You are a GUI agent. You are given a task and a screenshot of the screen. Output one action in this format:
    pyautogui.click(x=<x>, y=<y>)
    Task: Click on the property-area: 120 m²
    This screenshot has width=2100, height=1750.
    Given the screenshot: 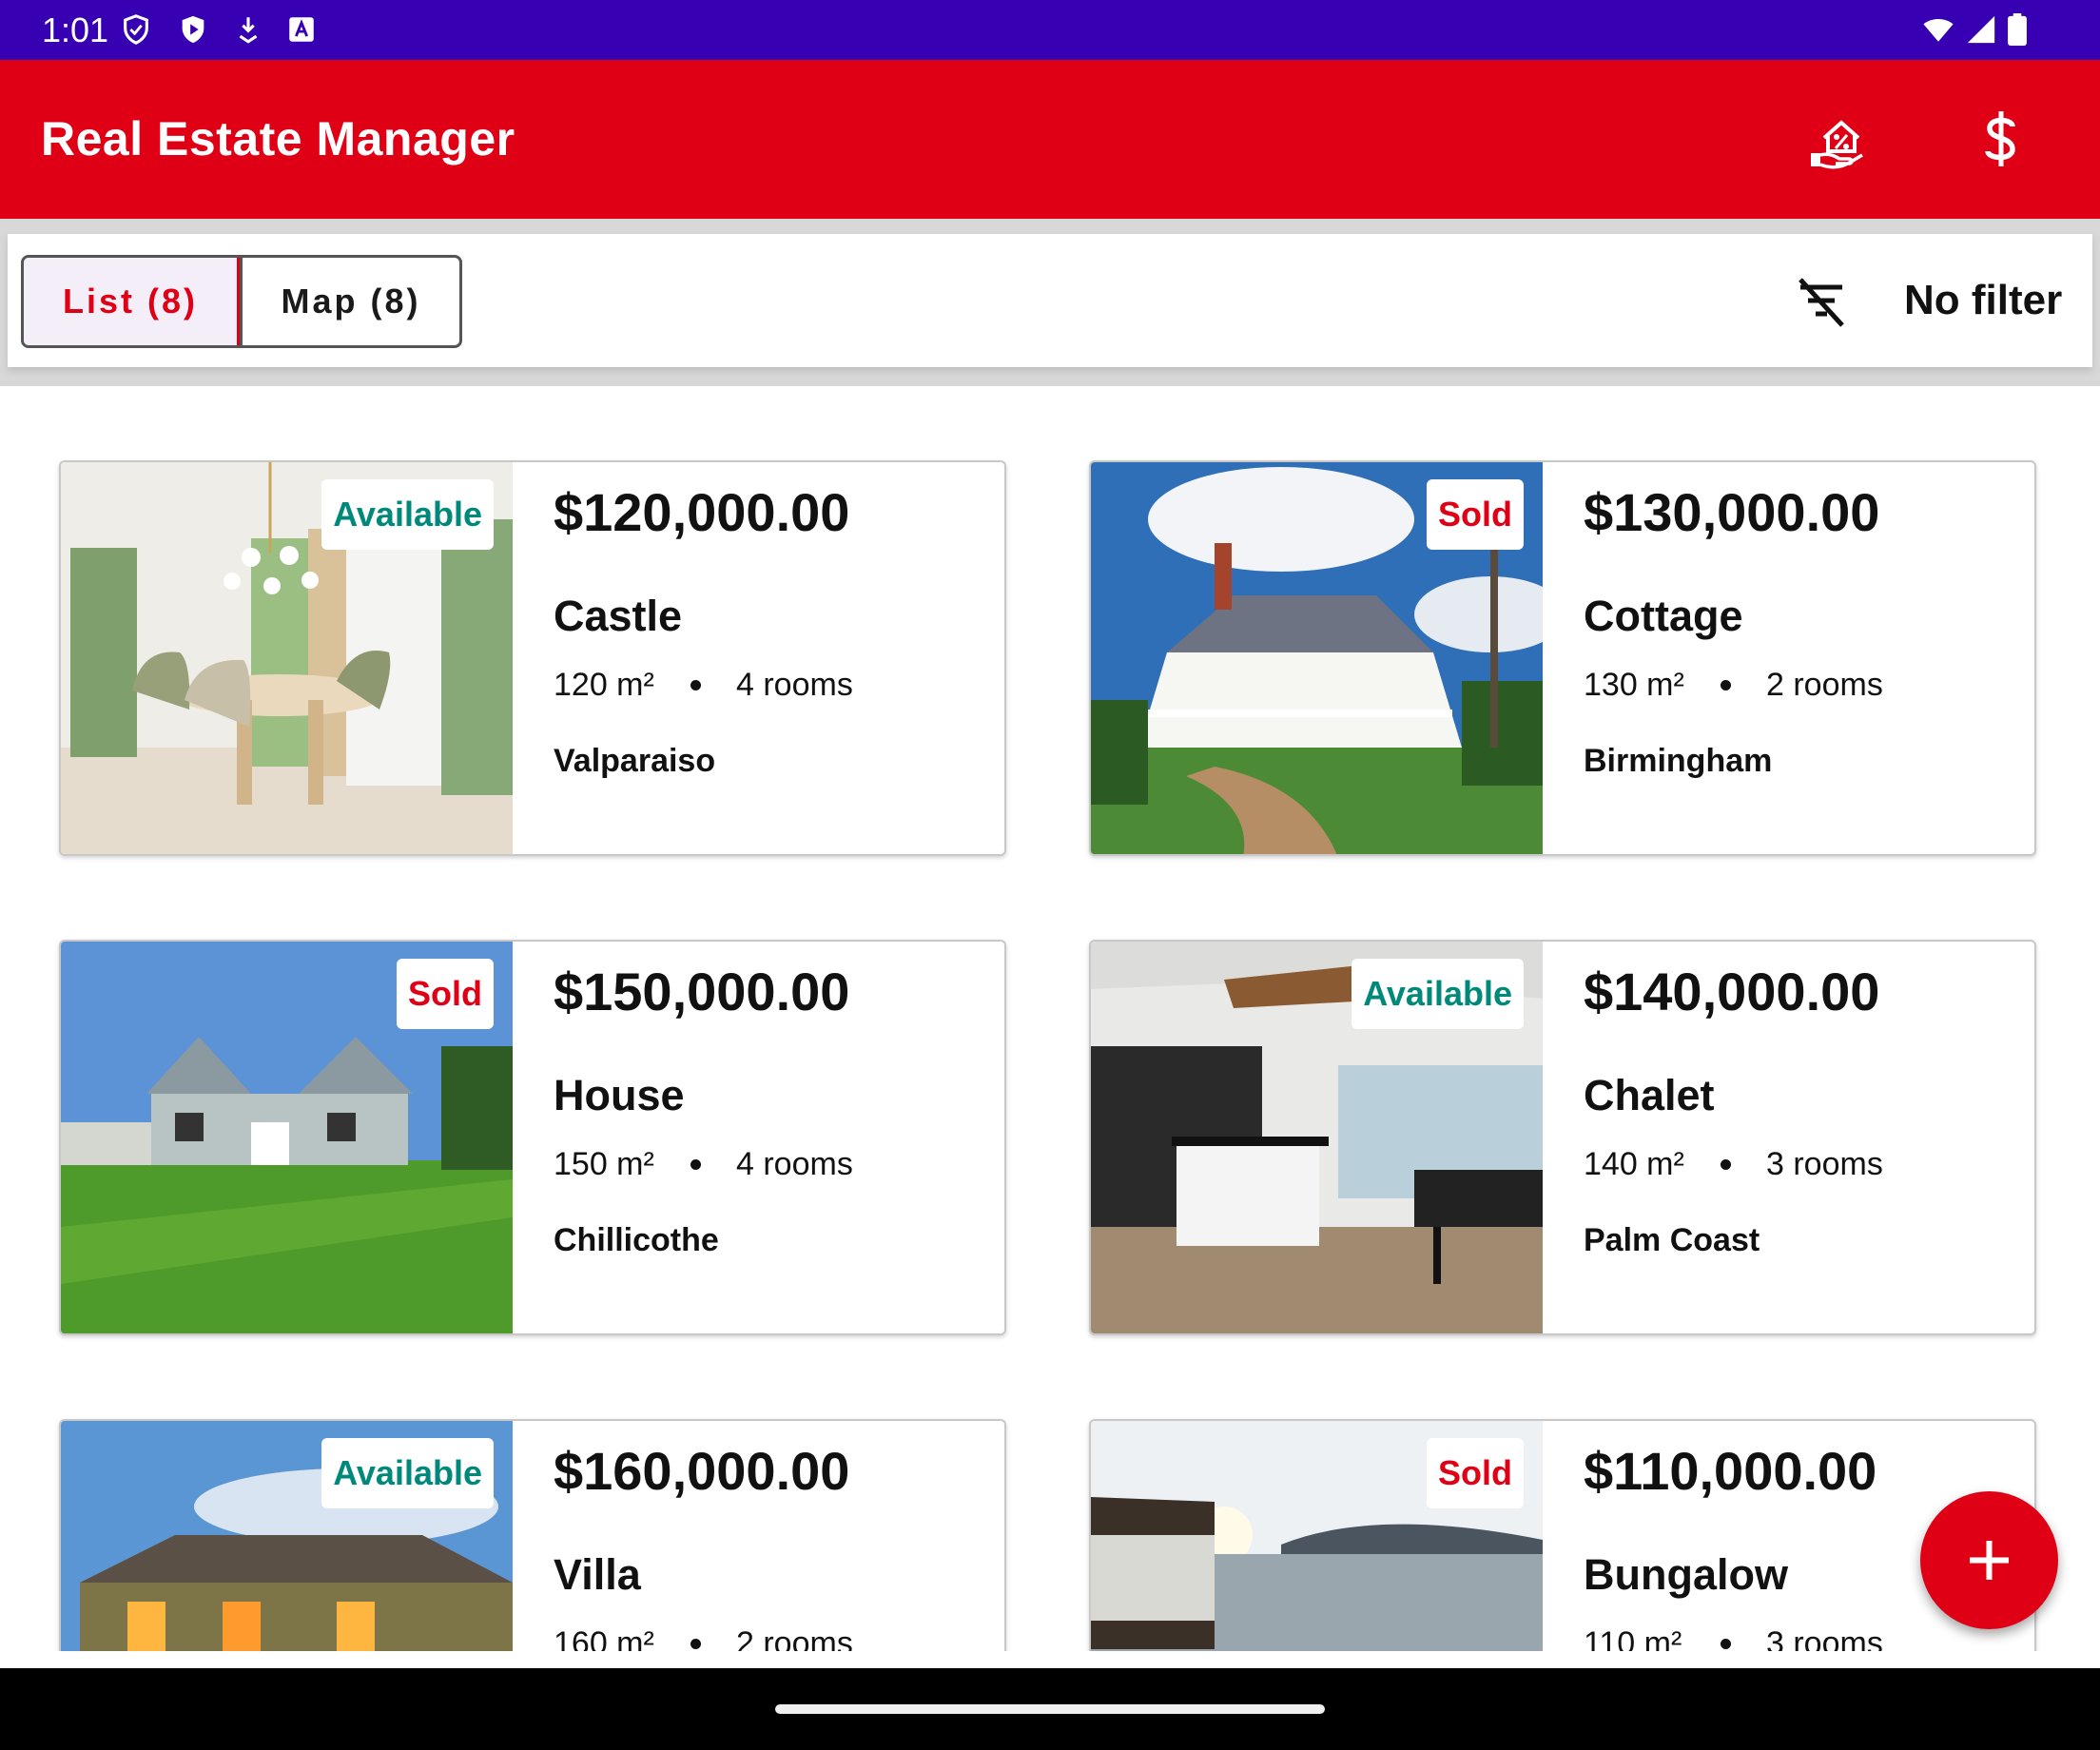 What is the action you would take?
    pyautogui.click(x=604, y=685)
    